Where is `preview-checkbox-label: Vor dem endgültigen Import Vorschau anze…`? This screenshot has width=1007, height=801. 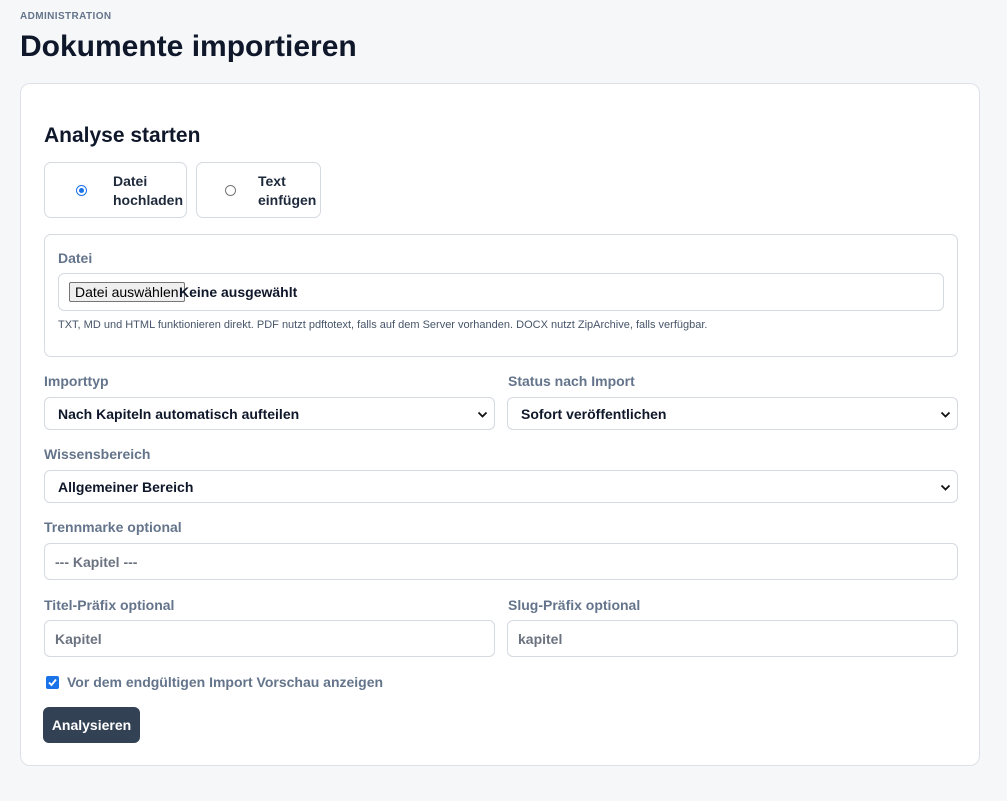
preview-checkbox-label: Vor dem endgültigen Import Vorschau anze… is located at coordinates (225, 682).